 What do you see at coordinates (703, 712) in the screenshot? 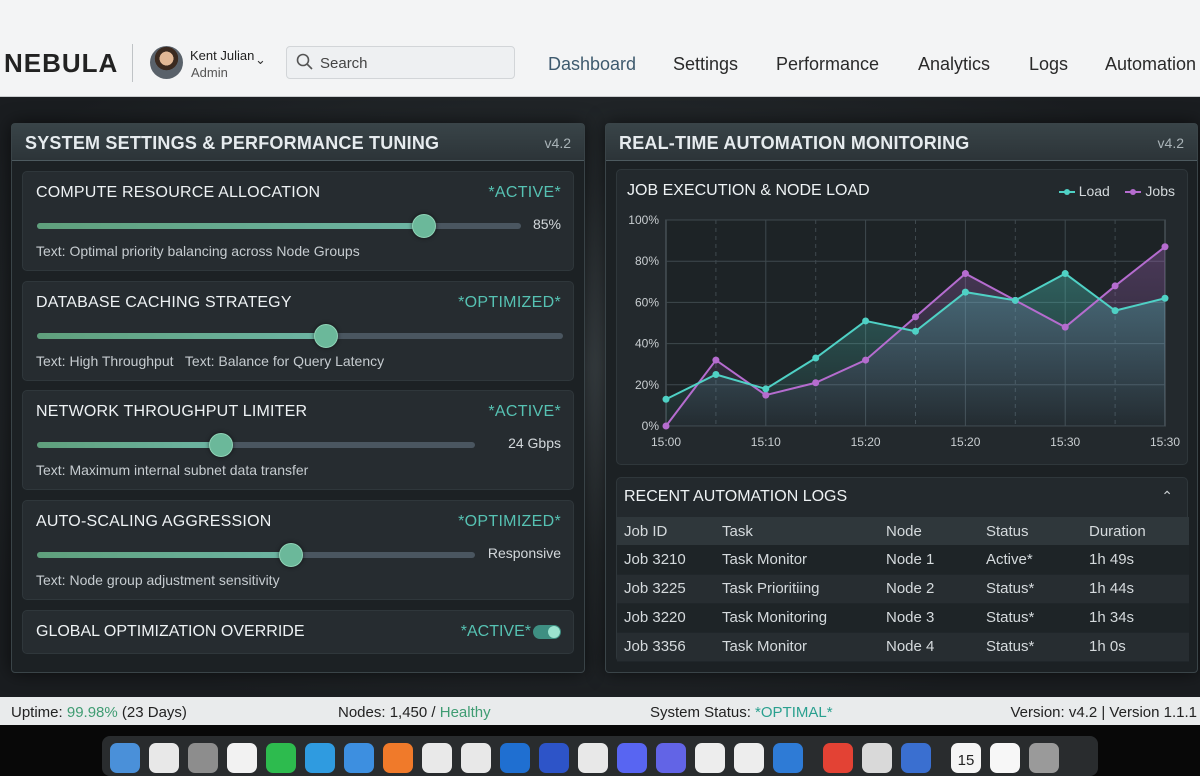
I see `system-label: System Status:` at bounding box center [703, 712].